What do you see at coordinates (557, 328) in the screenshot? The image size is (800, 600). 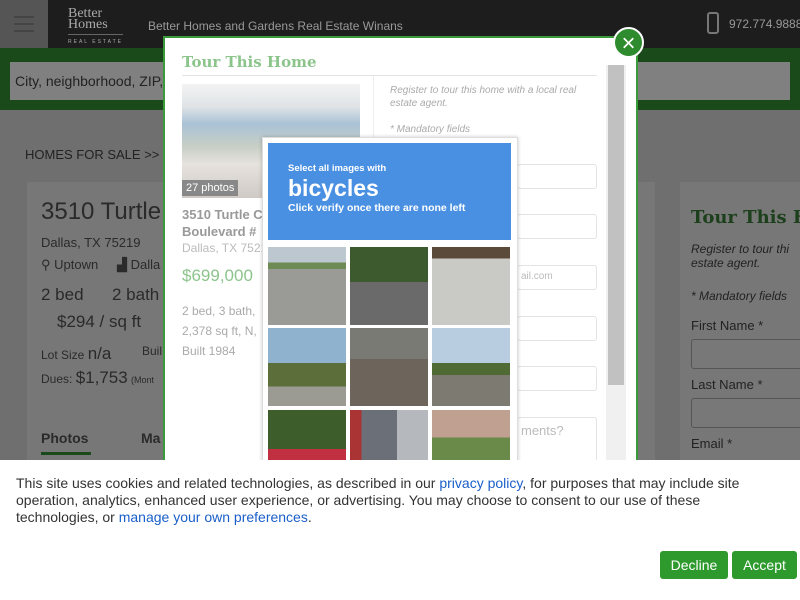 I see `phone-input` at bounding box center [557, 328].